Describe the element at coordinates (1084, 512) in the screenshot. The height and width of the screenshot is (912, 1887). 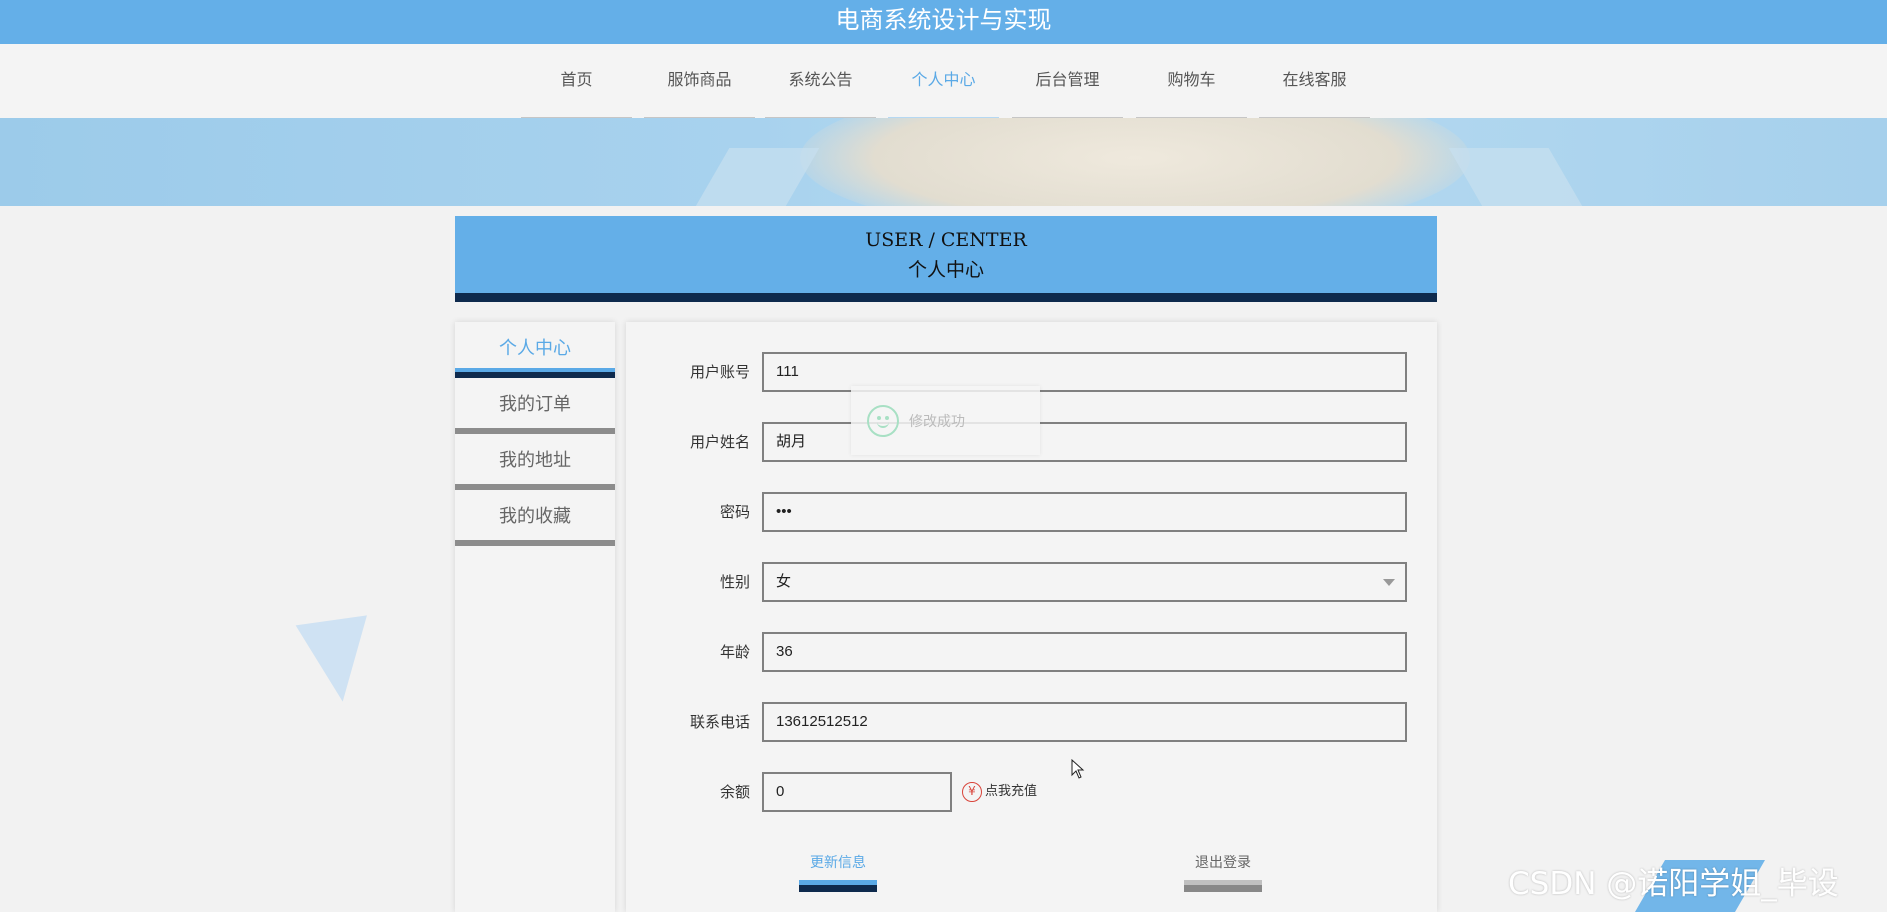
I see `password-field: •••` at that location.